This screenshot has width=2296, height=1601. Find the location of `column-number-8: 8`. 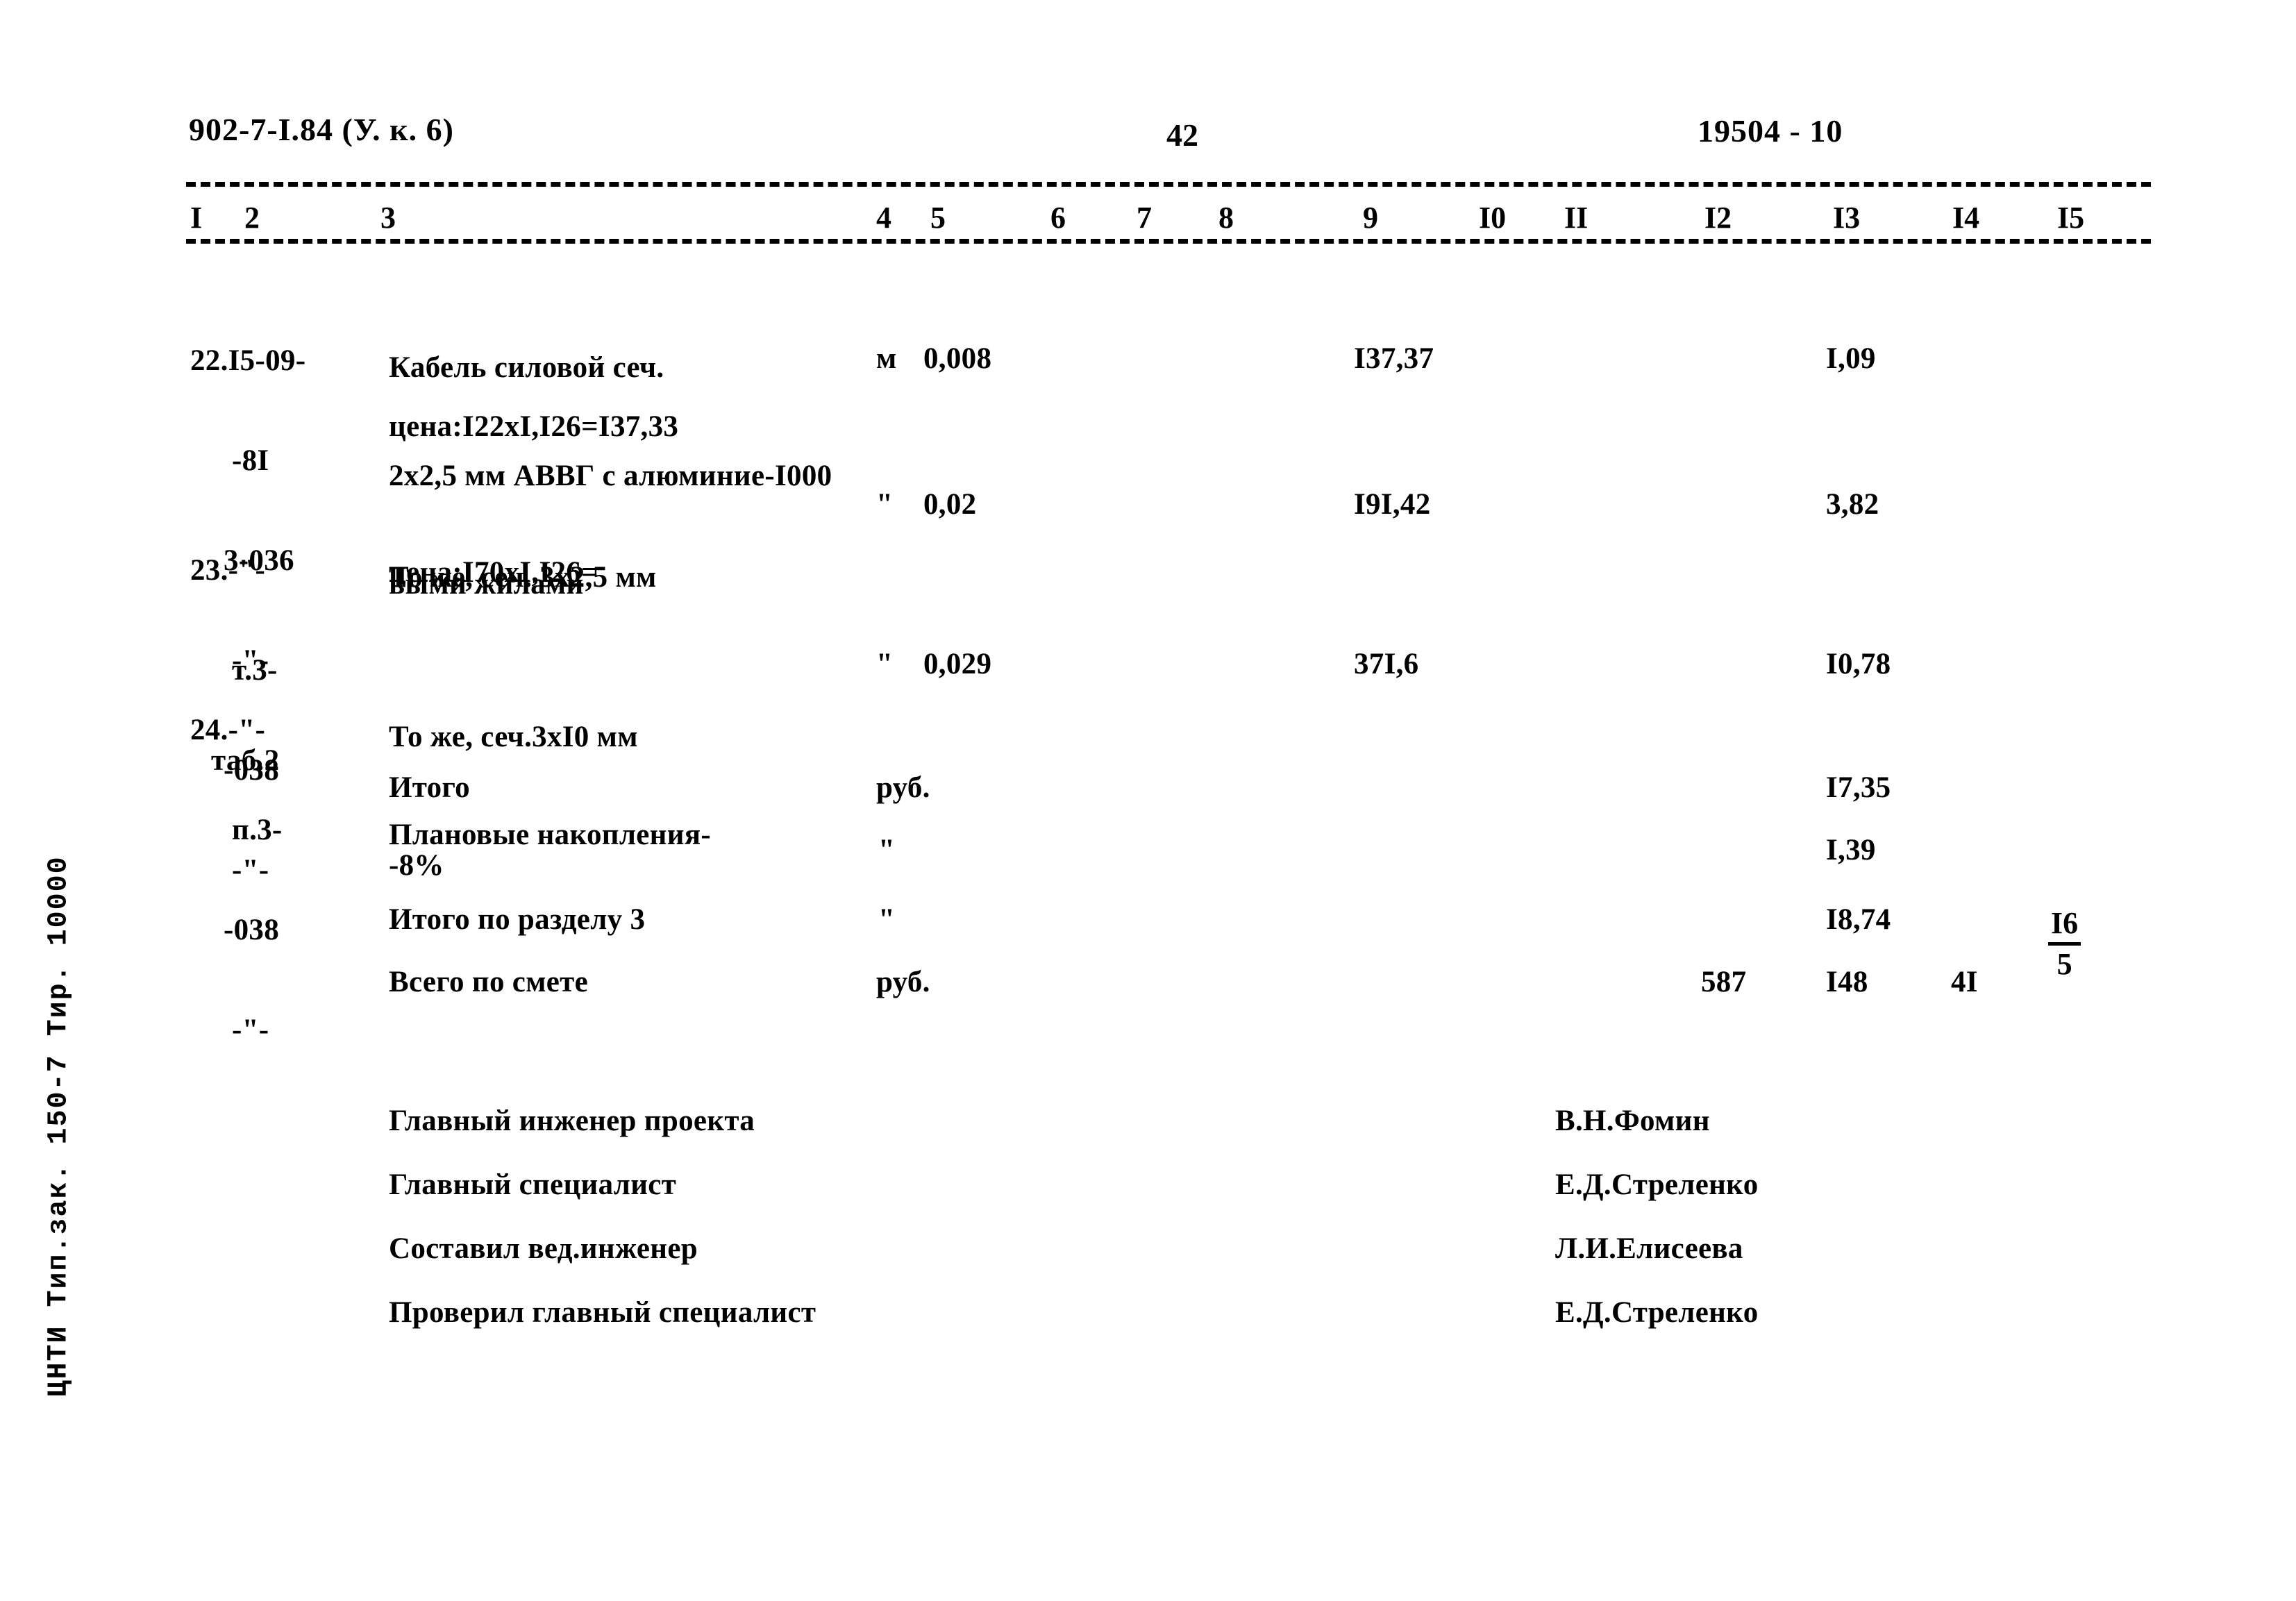

column-number-8: 8 is located at coordinates (1226, 218).